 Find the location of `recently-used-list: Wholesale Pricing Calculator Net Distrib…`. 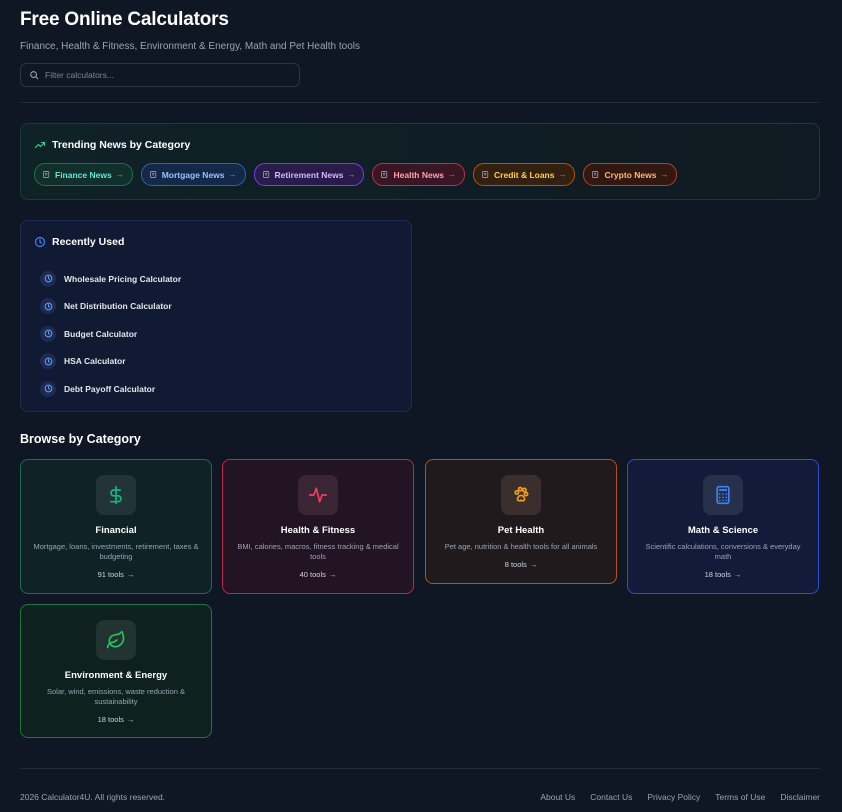

recently-used-list: Wholesale Pricing Calculator Net Distrib… is located at coordinates (110, 334).